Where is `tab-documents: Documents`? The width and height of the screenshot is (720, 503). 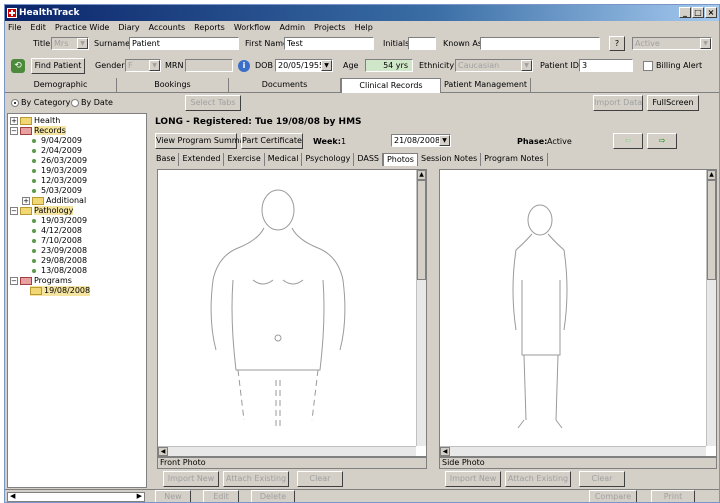
tab-documents: Documents is located at coordinates (285, 85).